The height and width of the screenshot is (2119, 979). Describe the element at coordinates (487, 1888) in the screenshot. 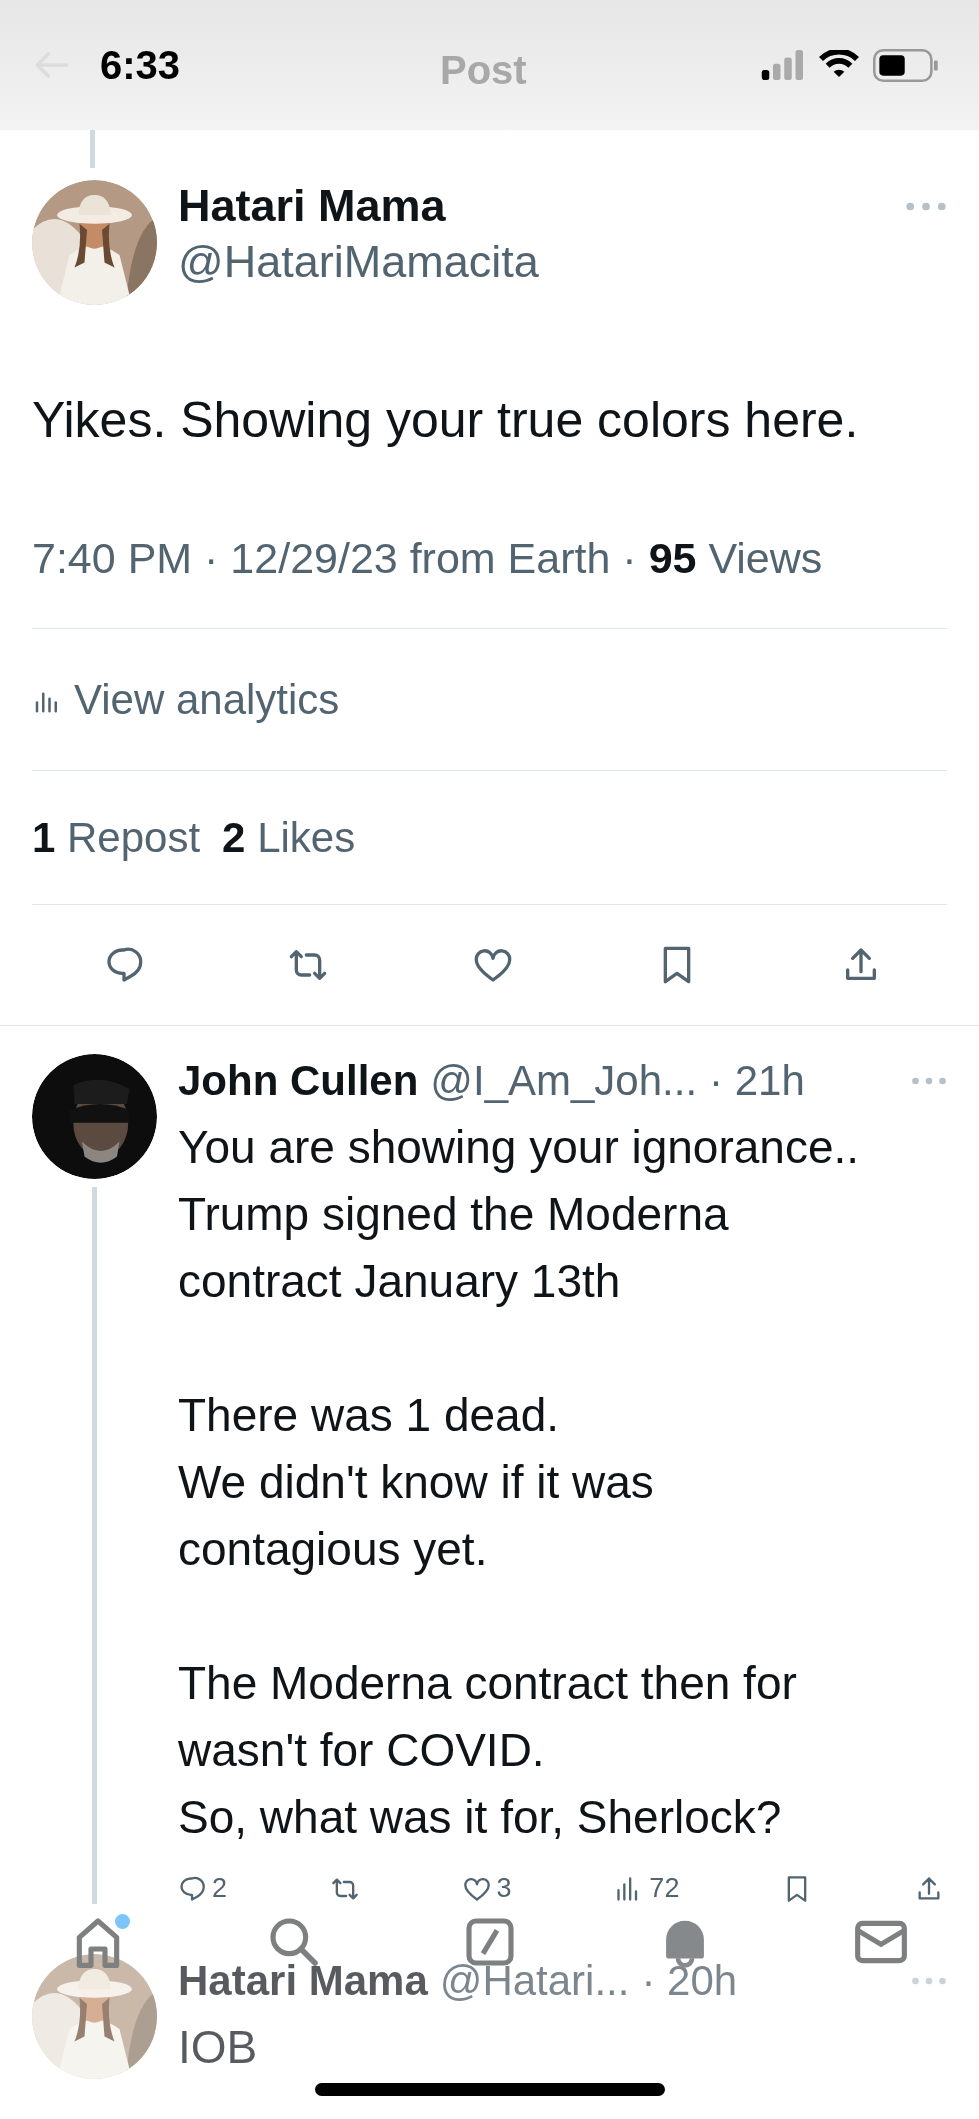

I see `like-button: 3` at that location.